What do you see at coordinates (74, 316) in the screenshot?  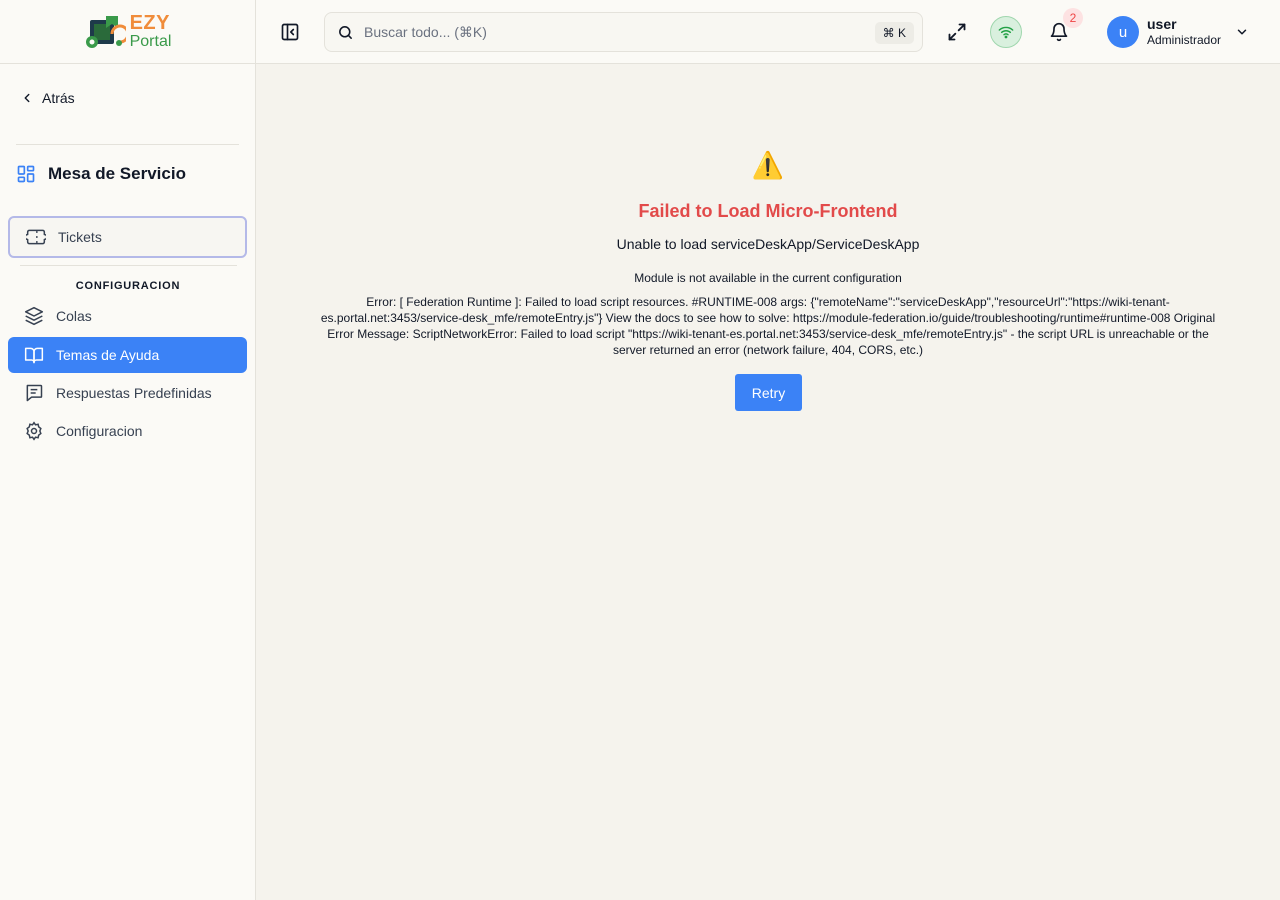 I see `sidebar-item-label: Colas` at bounding box center [74, 316].